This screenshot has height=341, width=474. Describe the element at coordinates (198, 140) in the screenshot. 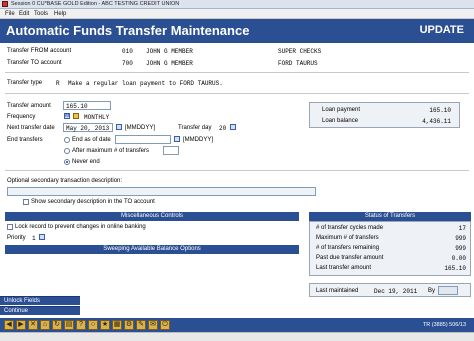

I see `end-date-format: [MMDDYY]` at that location.